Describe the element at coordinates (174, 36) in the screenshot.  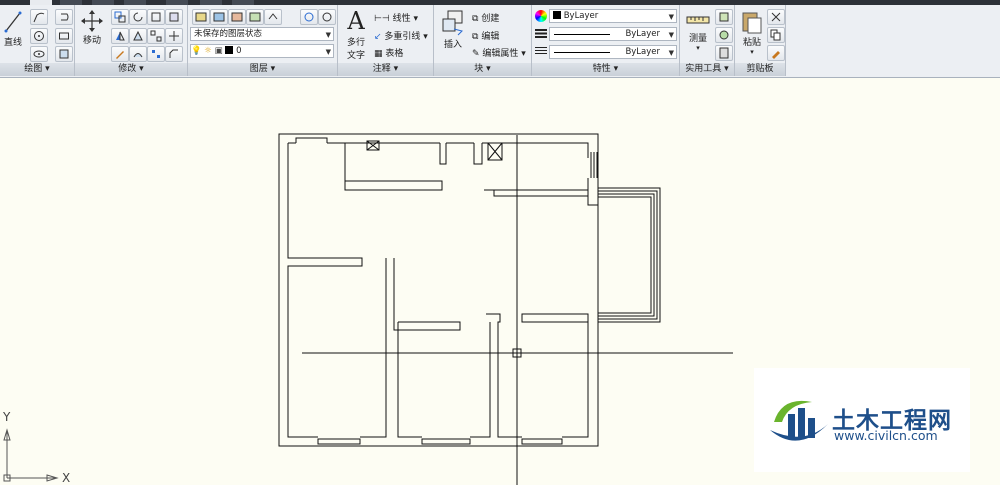
I see `fillet-button` at that location.